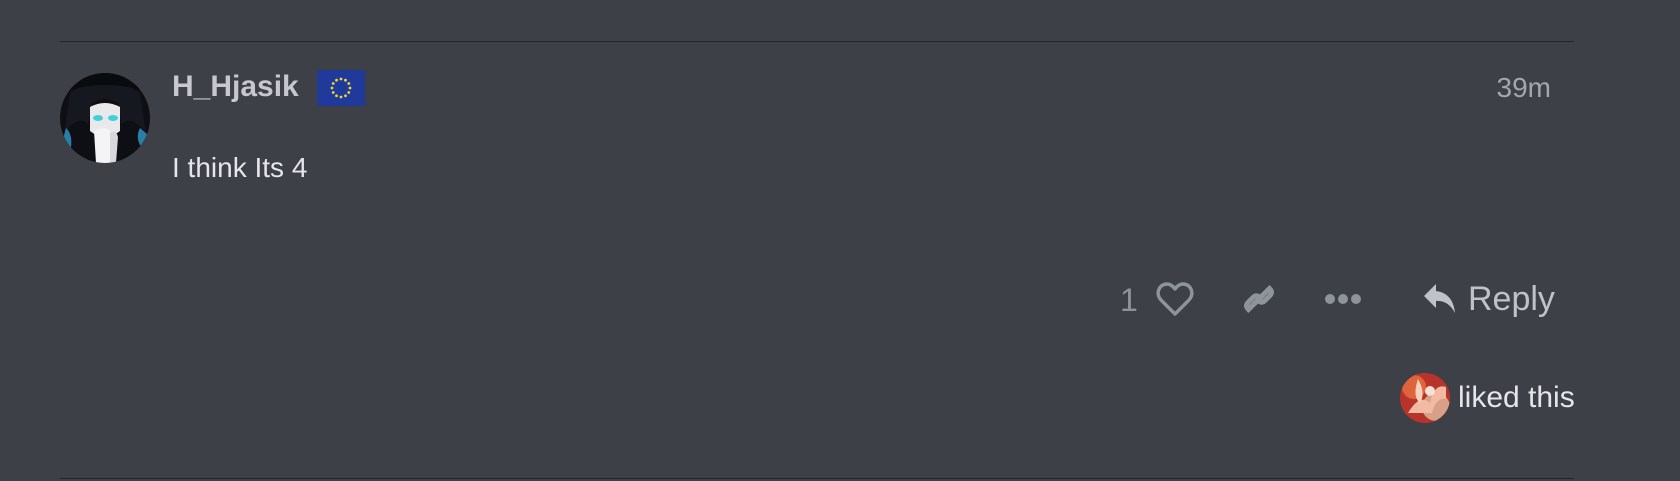 The width and height of the screenshot is (1680, 481). I want to click on link-icon, so click(1259, 299).